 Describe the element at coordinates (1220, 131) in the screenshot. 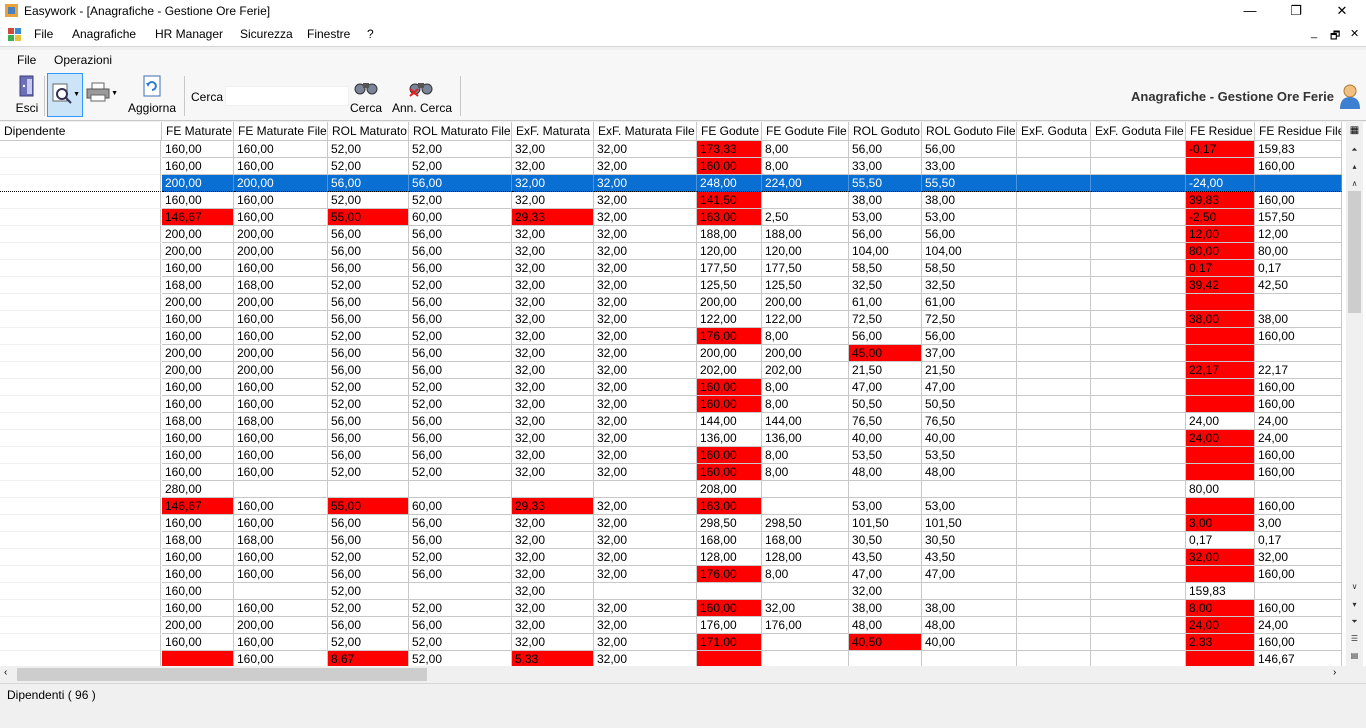

I see `column-header: FE Residue` at that location.